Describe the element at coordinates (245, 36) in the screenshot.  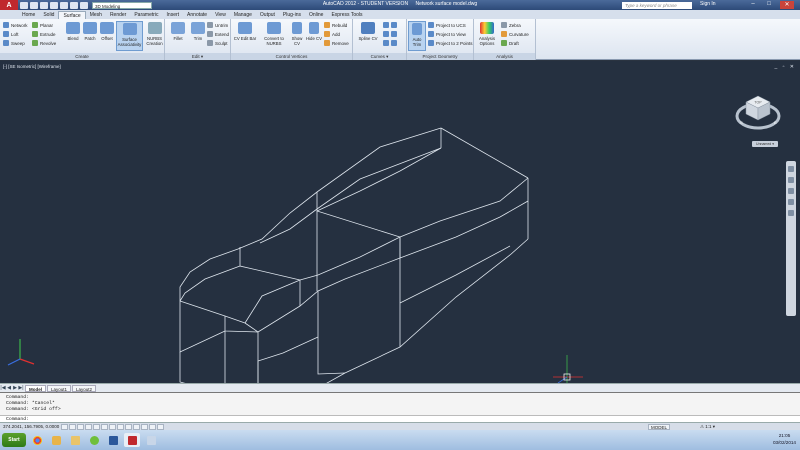
I see `cv-edit-bar-button: CV Edit Bar` at that location.